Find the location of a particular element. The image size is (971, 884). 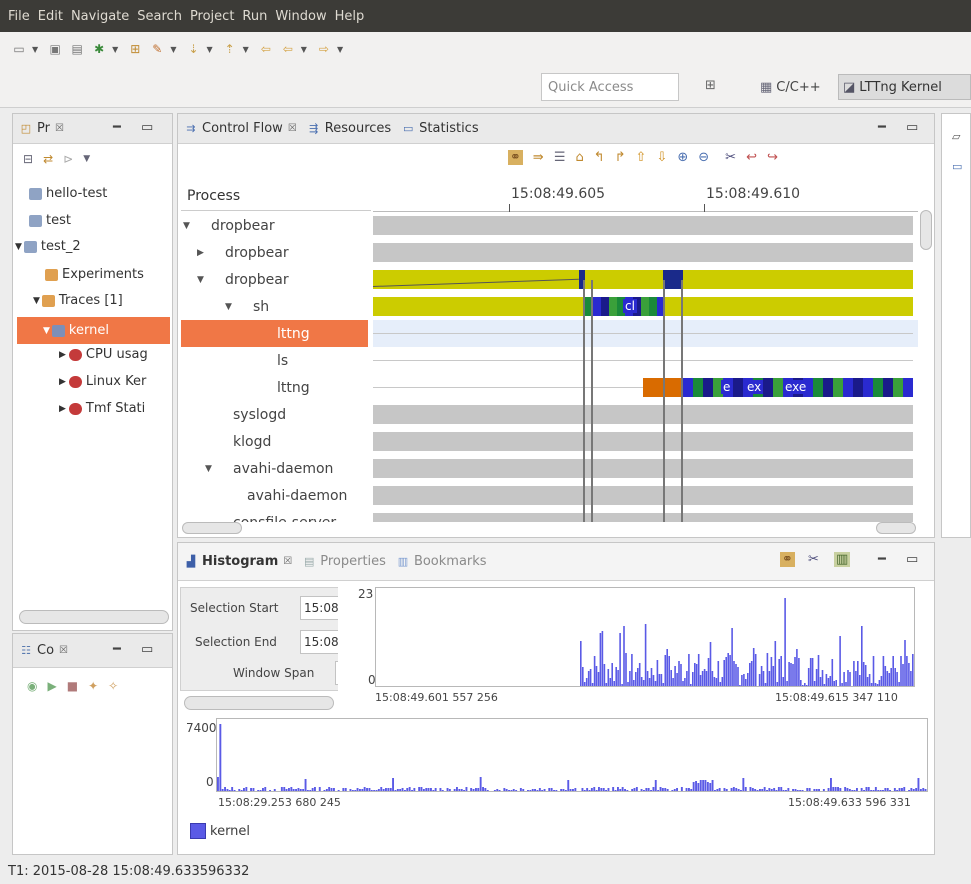

tab-project-explorer: ◰ Pr ☒ is located at coordinates (41, 128).